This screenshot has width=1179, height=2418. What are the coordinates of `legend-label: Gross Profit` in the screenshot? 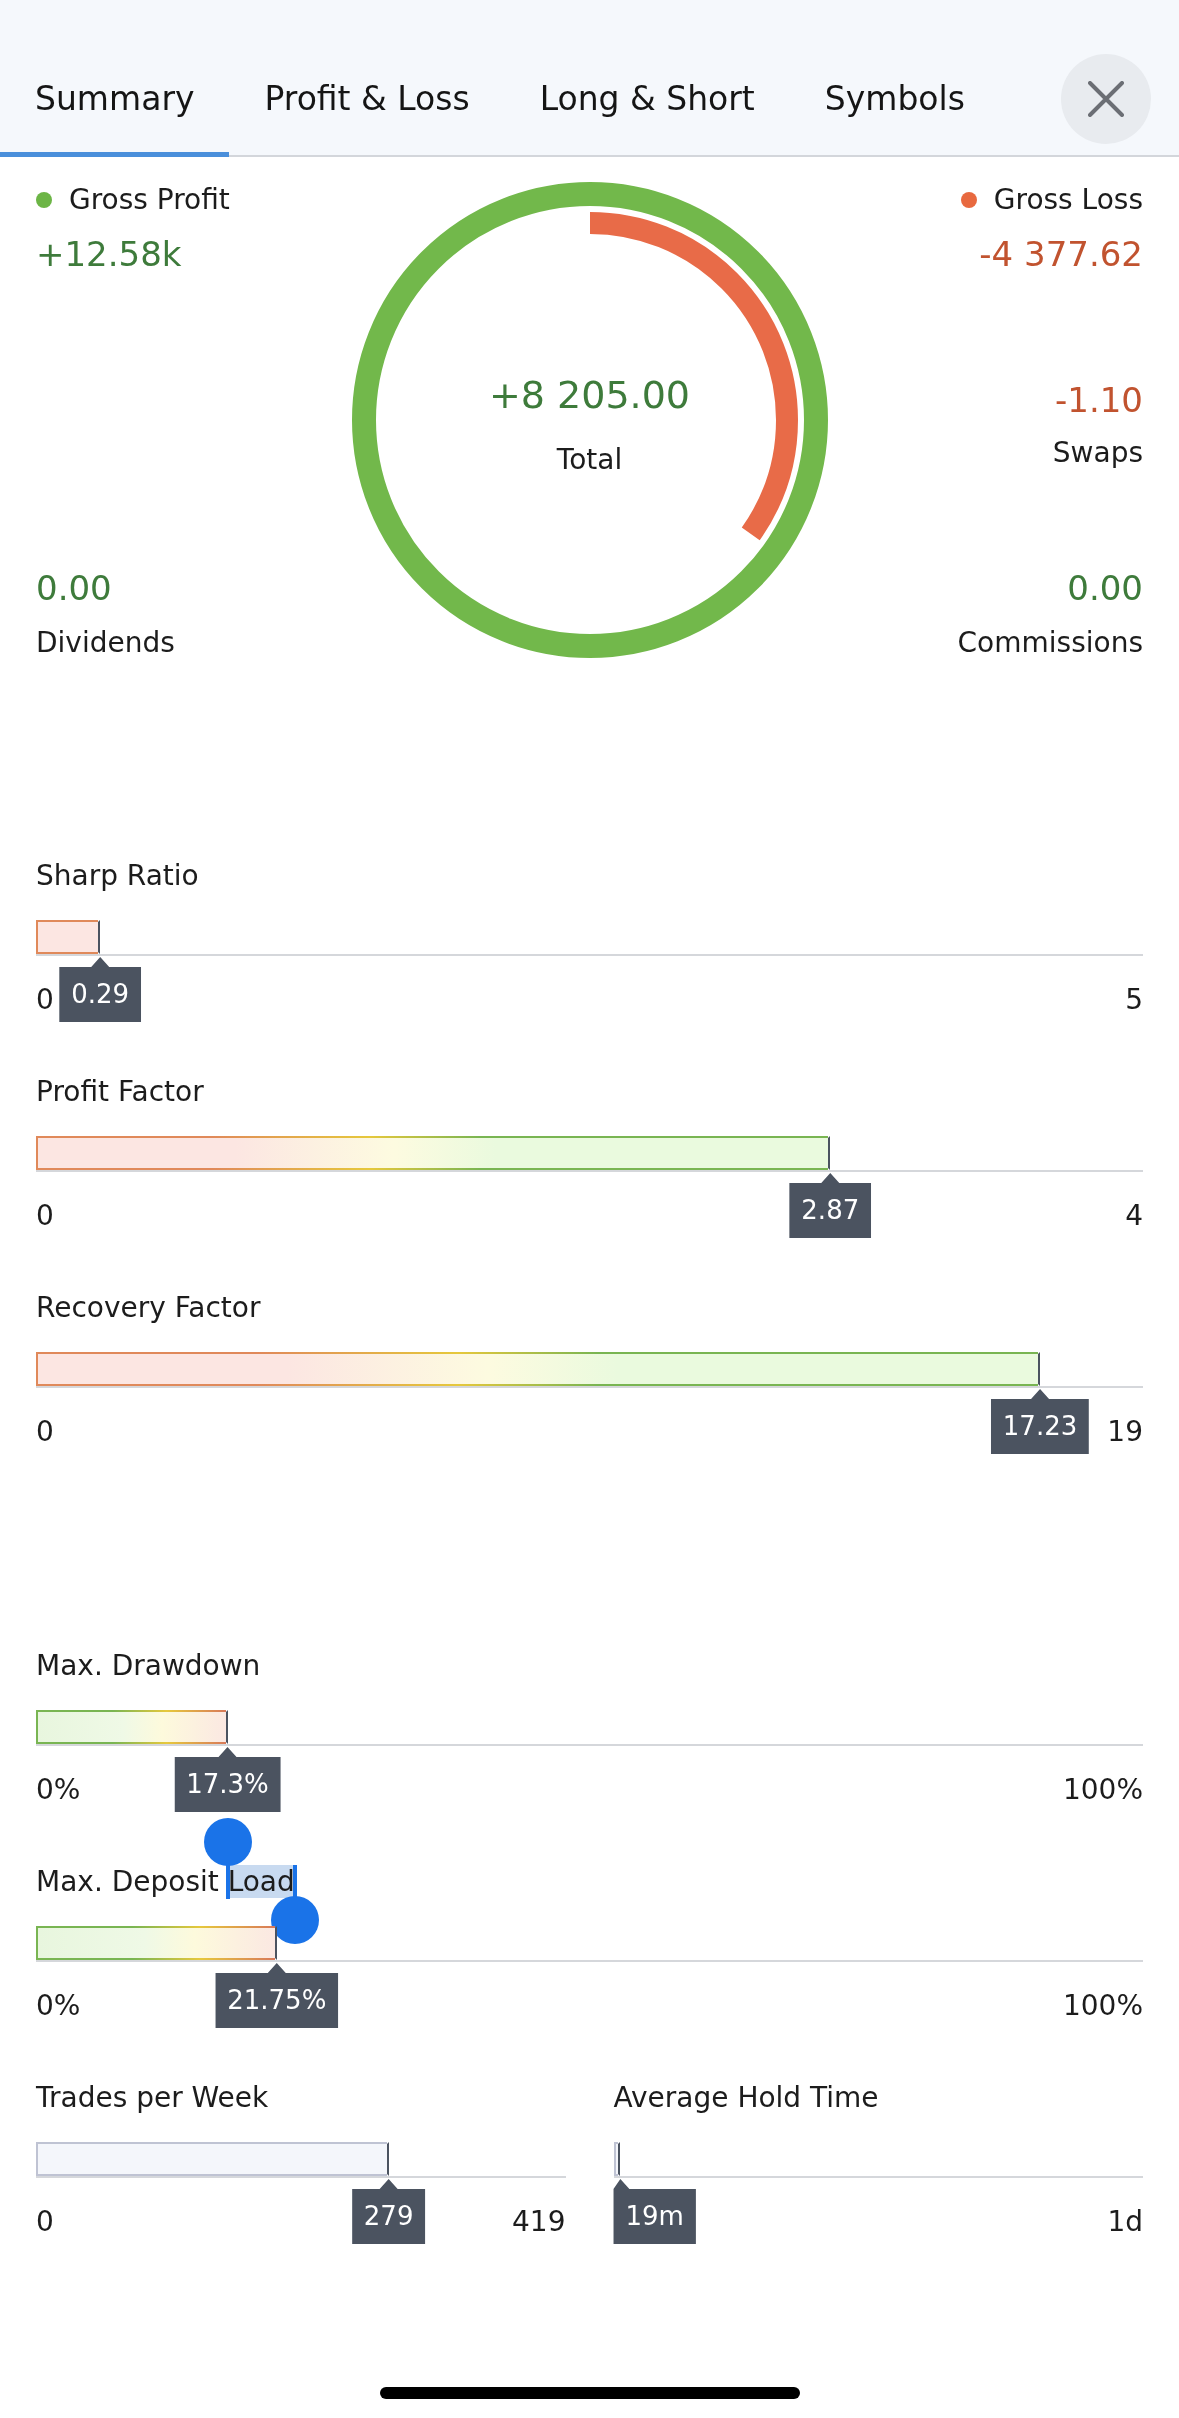 It's located at (149, 200).